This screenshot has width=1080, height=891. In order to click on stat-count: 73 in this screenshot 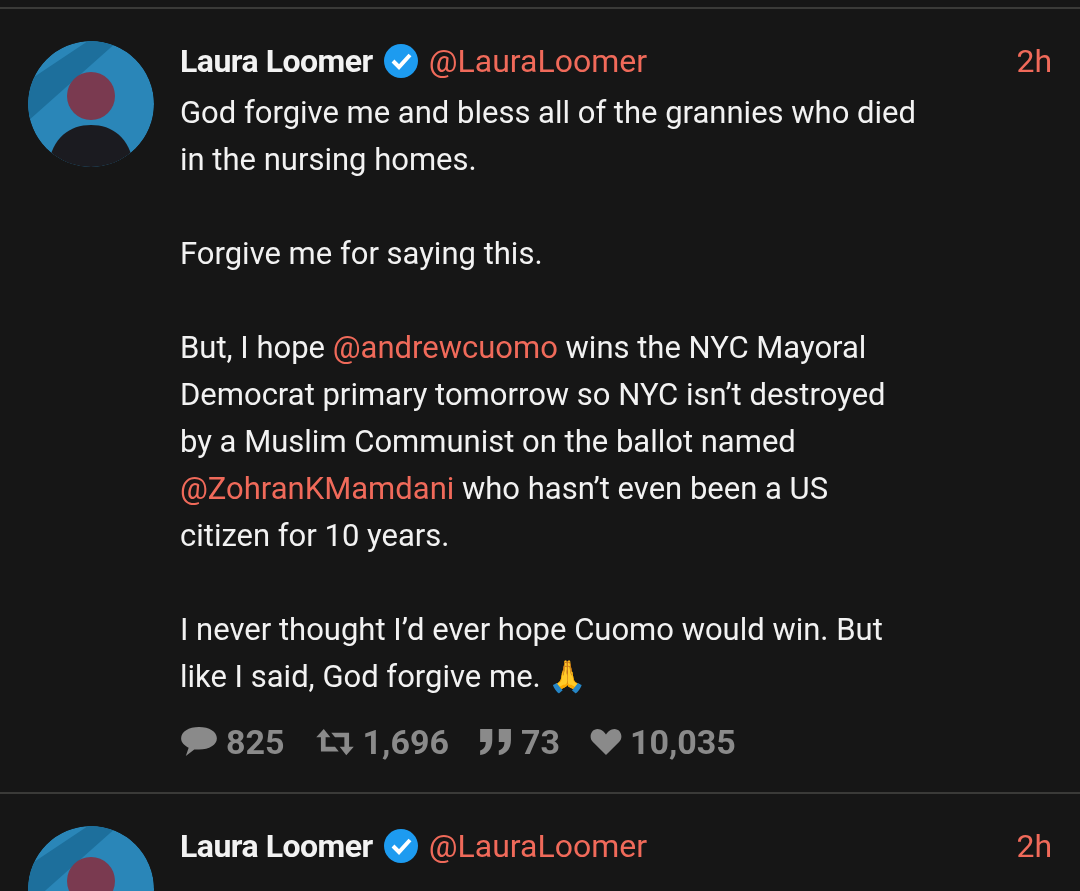, I will do `click(540, 742)`.